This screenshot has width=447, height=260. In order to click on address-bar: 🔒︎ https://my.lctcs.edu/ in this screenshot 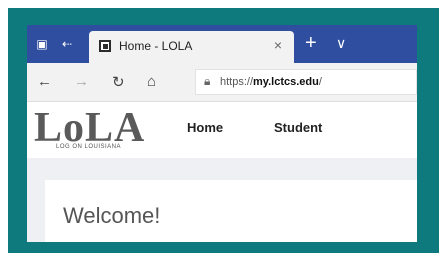, I will do `click(306, 82)`.